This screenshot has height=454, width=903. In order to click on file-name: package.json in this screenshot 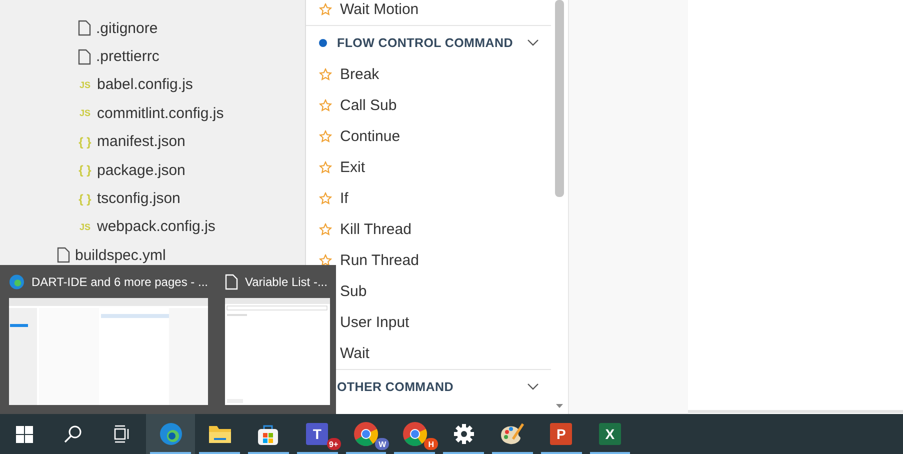, I will do `click(141, 170)`.